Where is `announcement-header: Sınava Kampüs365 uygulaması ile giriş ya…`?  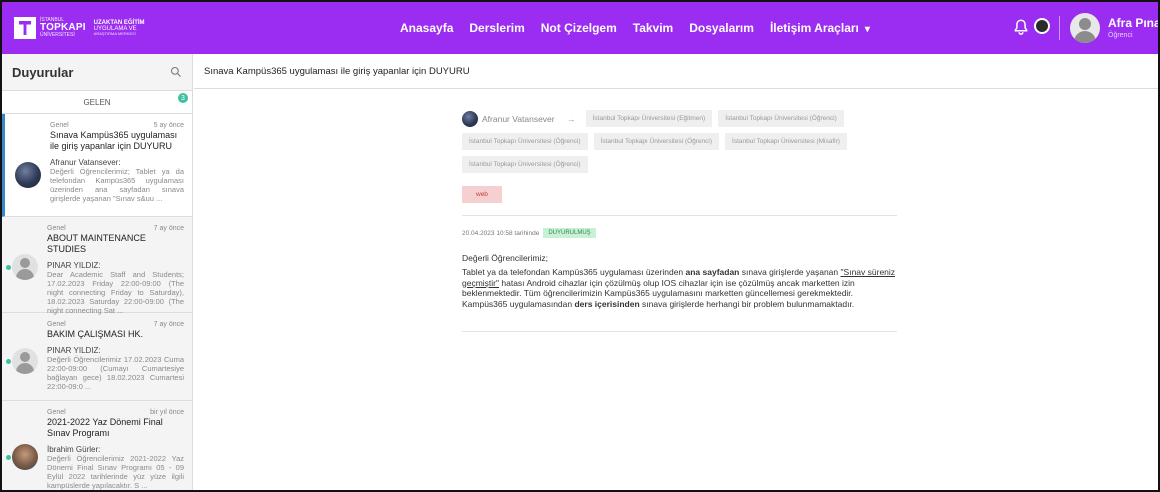
announcement-header: Sınava Kampüs365 uygulaması ile giriş ya… is located at coordinates (676, 71).